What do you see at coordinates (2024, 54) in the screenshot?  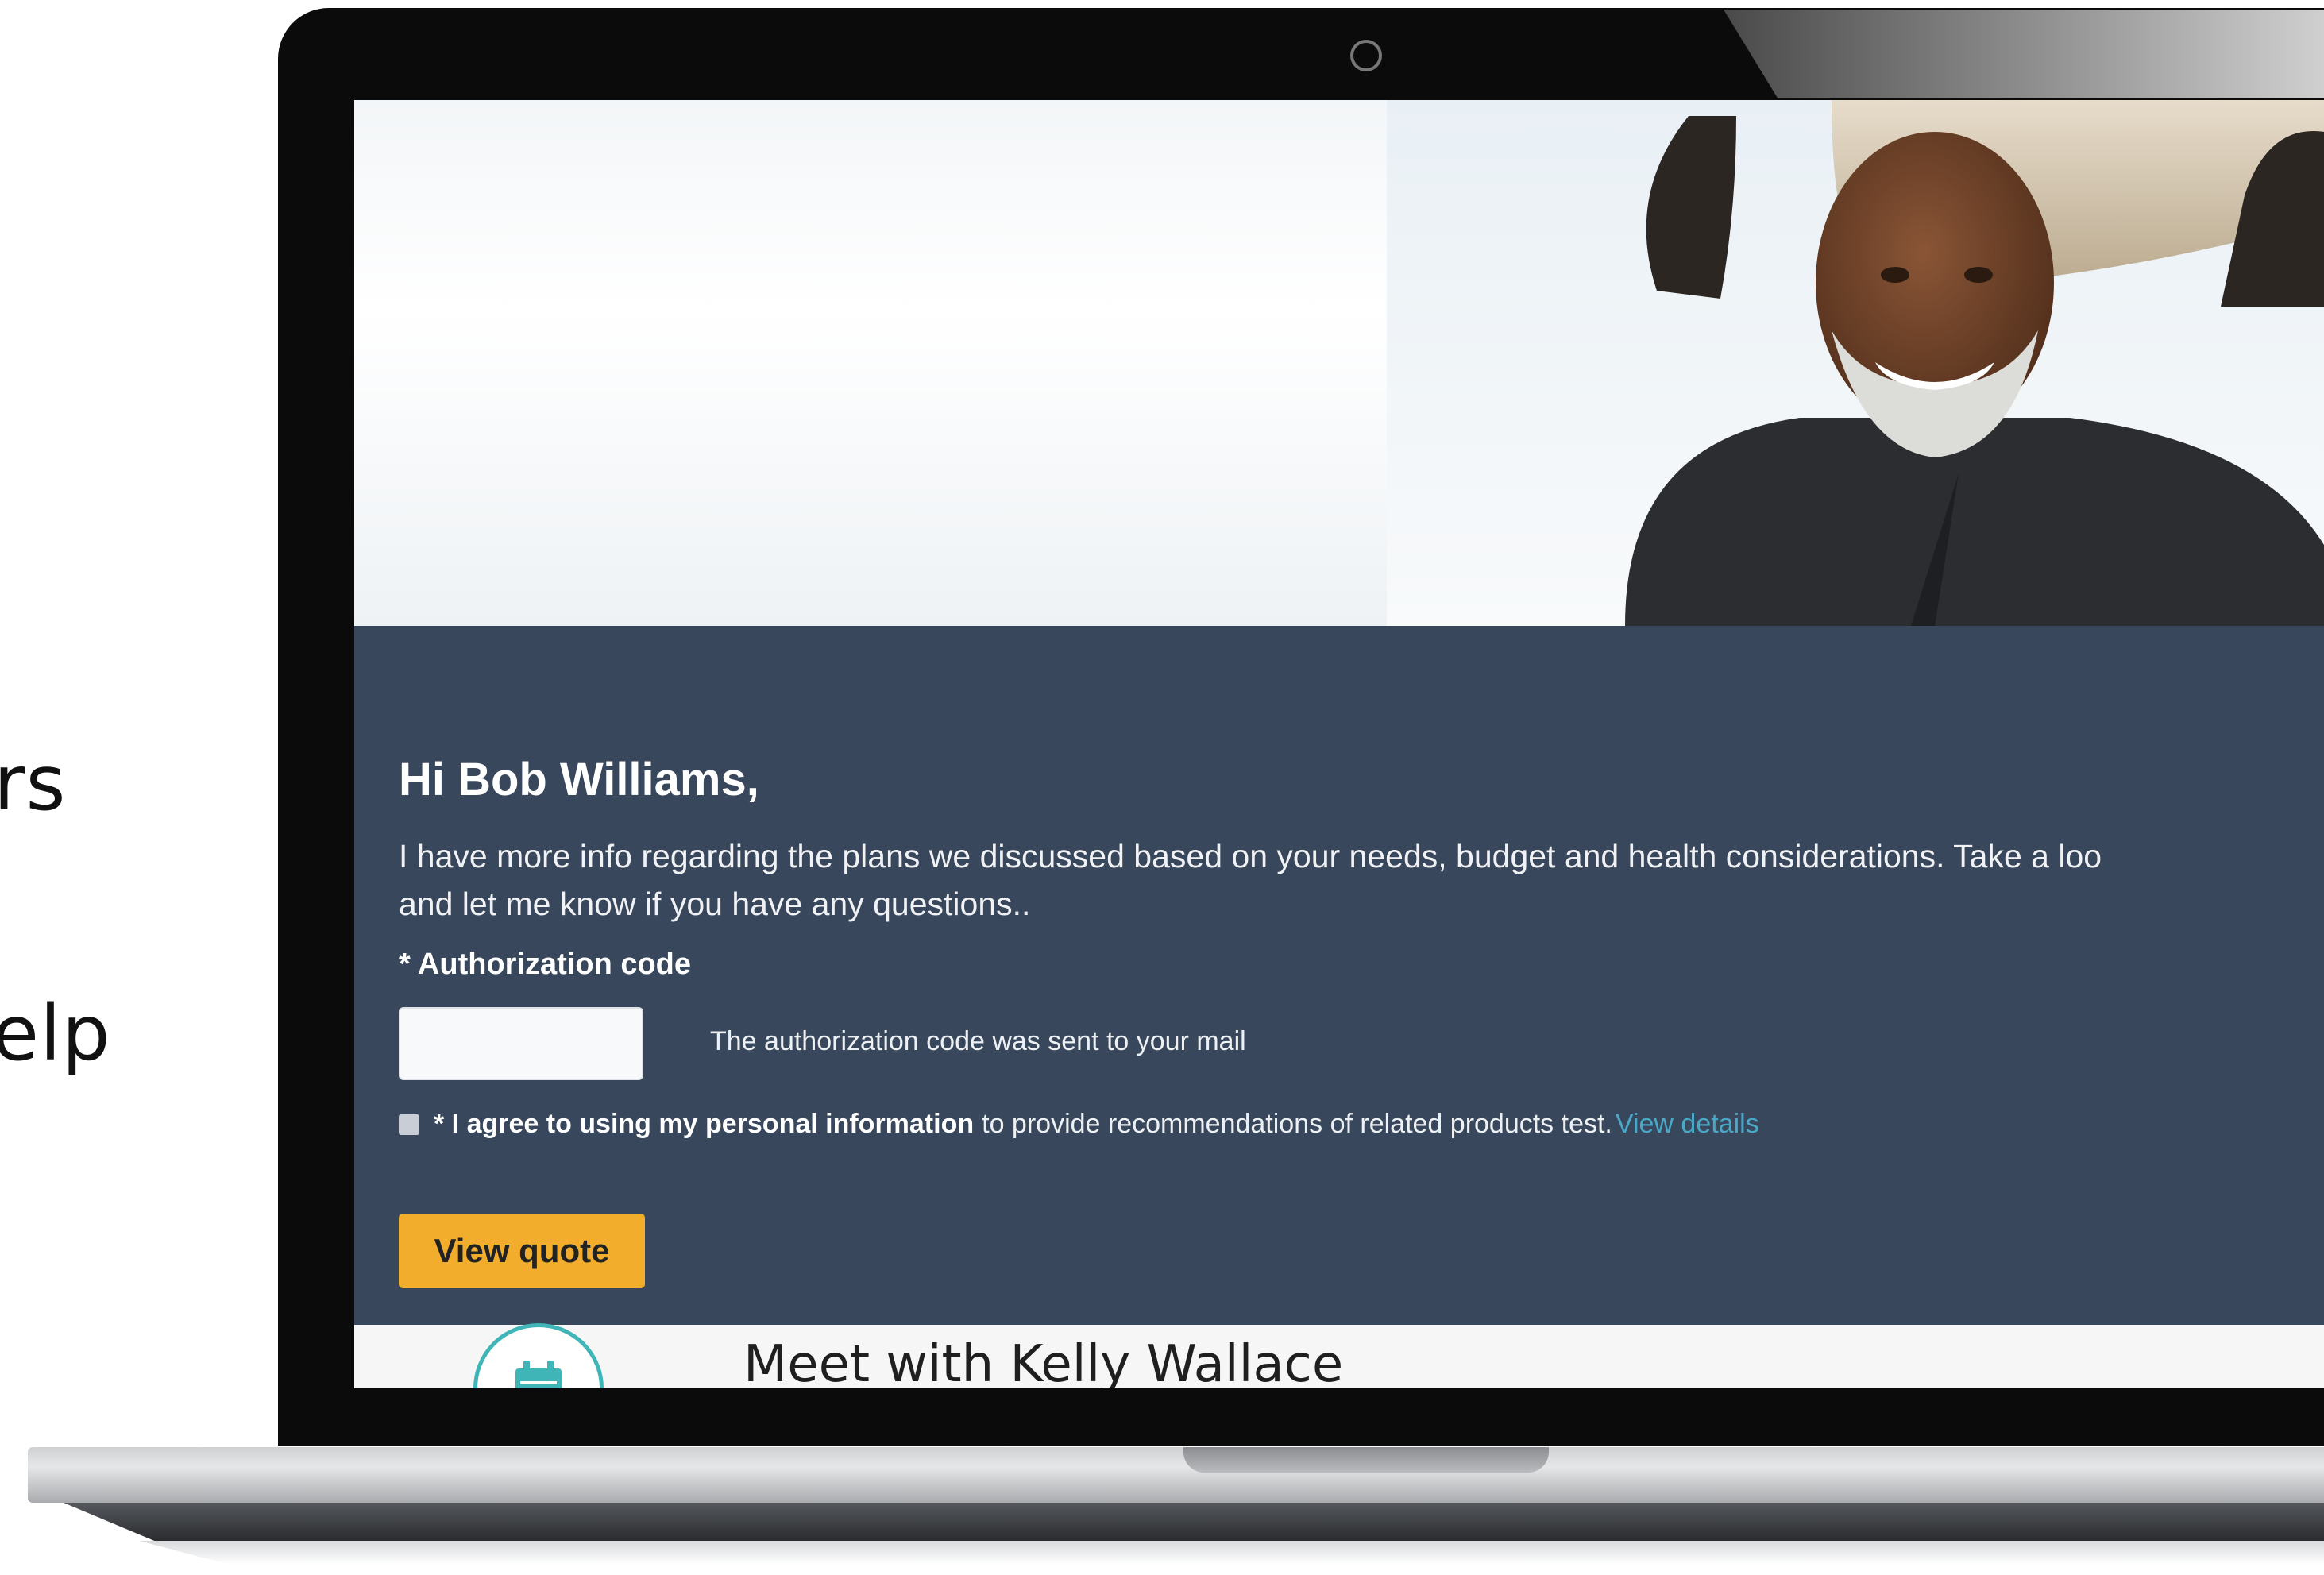 I see `screen-glare` at bounding box center [2024, 54].